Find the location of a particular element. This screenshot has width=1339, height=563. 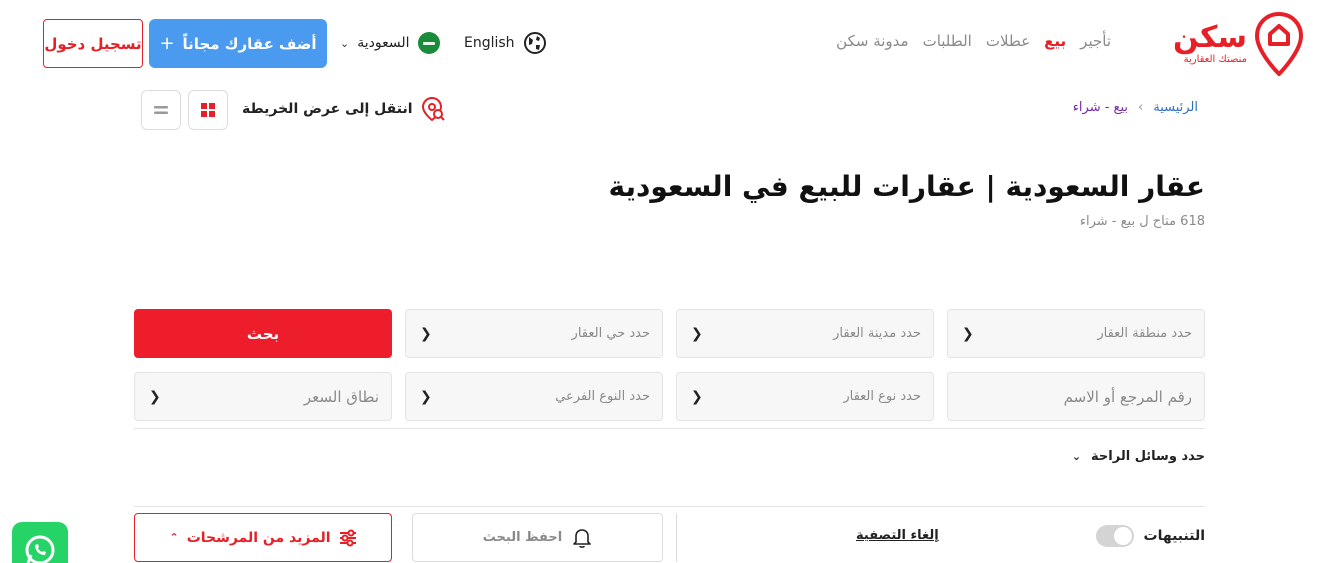

amenities-toggle: حدد وسائل الراحة ⌄ is located at coordinates (1138, 456).